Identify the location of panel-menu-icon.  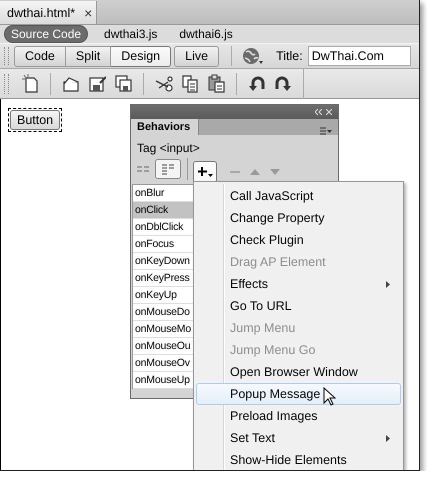
(326, 131).